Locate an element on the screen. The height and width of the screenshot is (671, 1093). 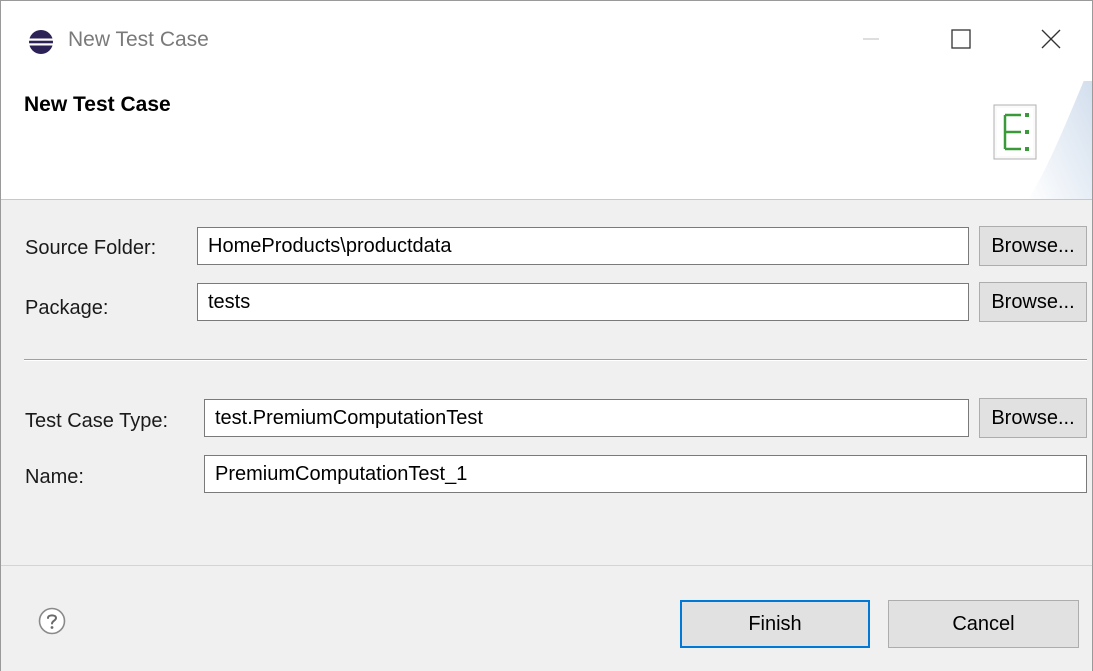
source-folder-field: HomeProducts\productdata is located at coordinates (583, 246).